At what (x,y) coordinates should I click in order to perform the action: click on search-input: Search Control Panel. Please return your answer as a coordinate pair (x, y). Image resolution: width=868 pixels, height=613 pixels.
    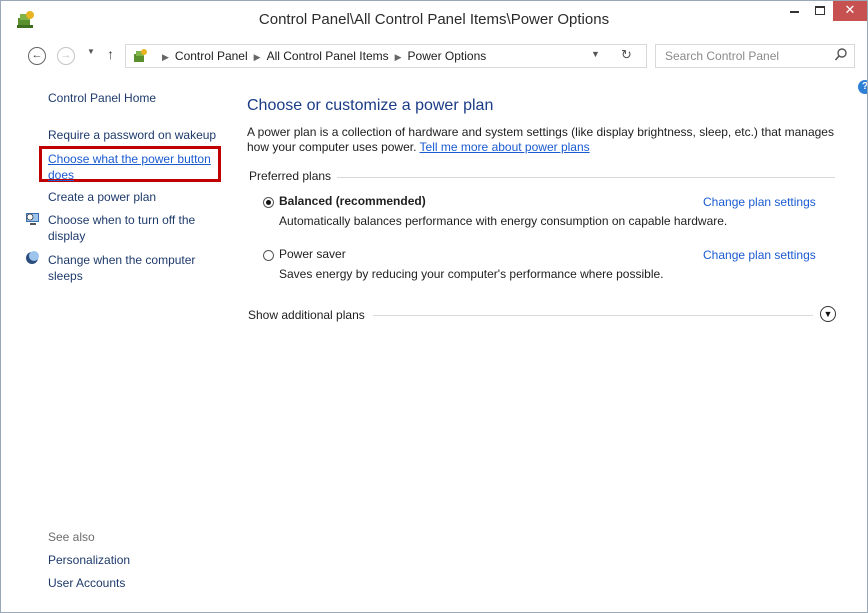
    Looking at the image, I should click on (755, 56).